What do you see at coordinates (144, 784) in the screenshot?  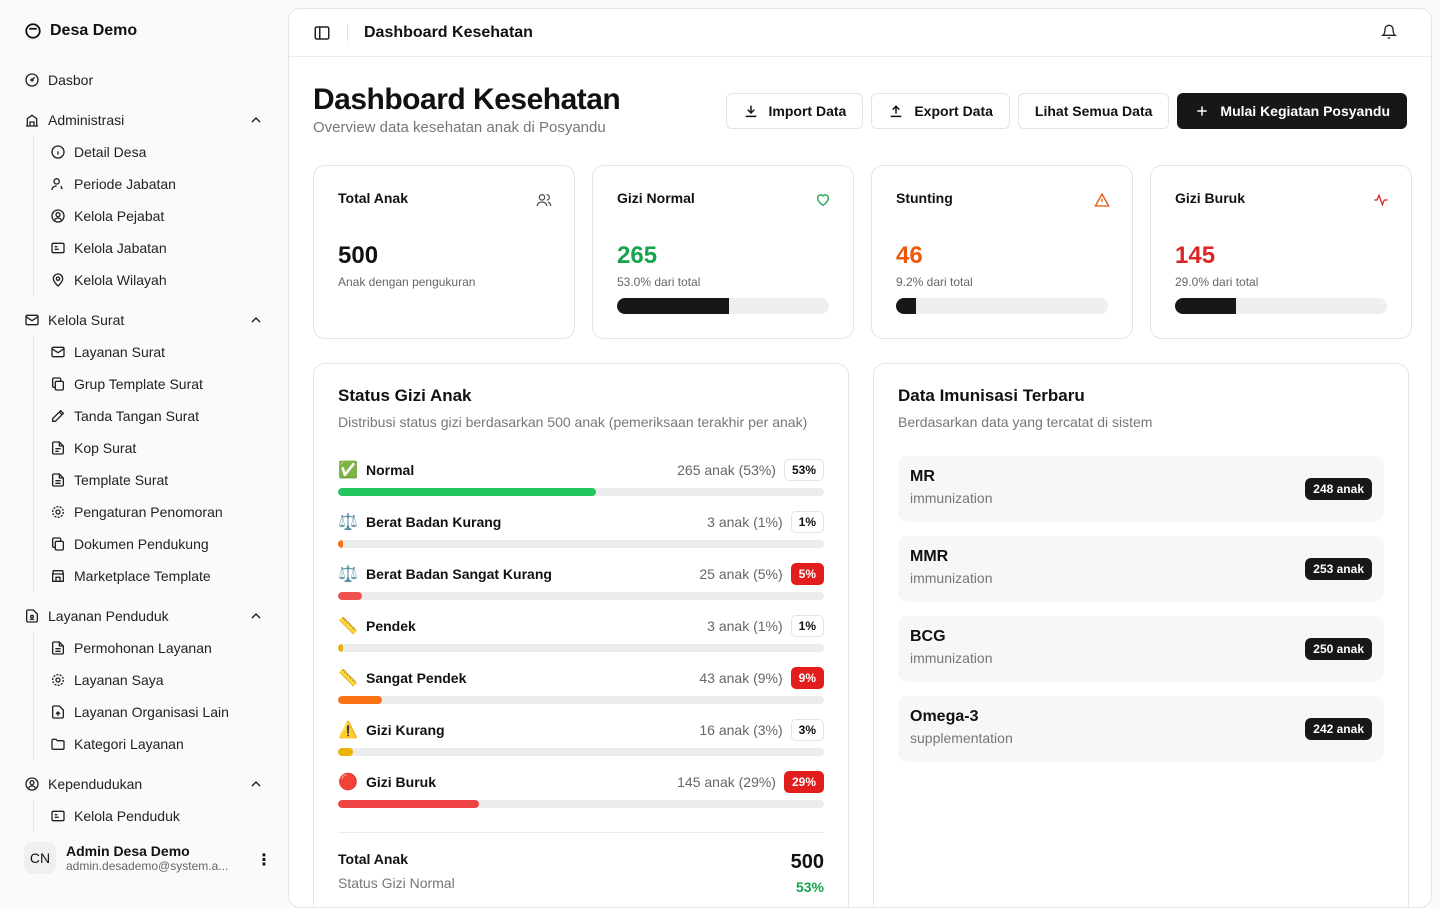 I see `sidebar-group-kependudukan: Kependudukan` at bounding box center [144, 784].